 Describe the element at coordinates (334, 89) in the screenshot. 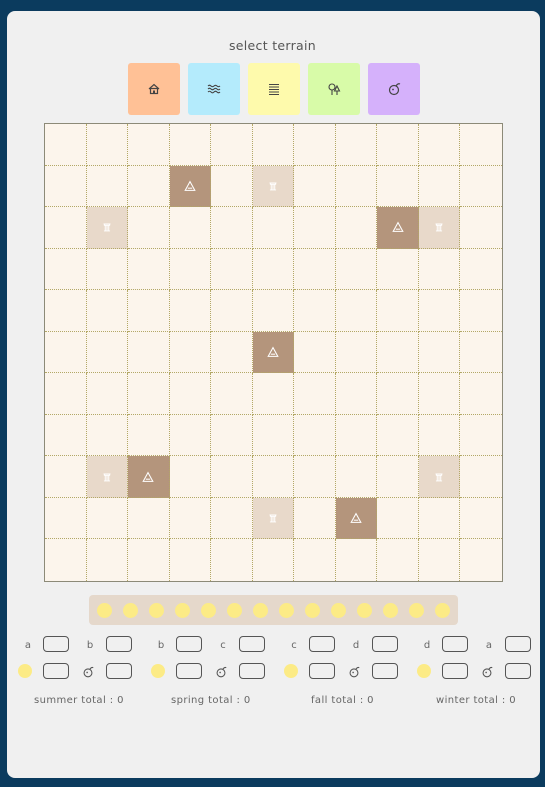

I see `terrain-forest-button` at that location.